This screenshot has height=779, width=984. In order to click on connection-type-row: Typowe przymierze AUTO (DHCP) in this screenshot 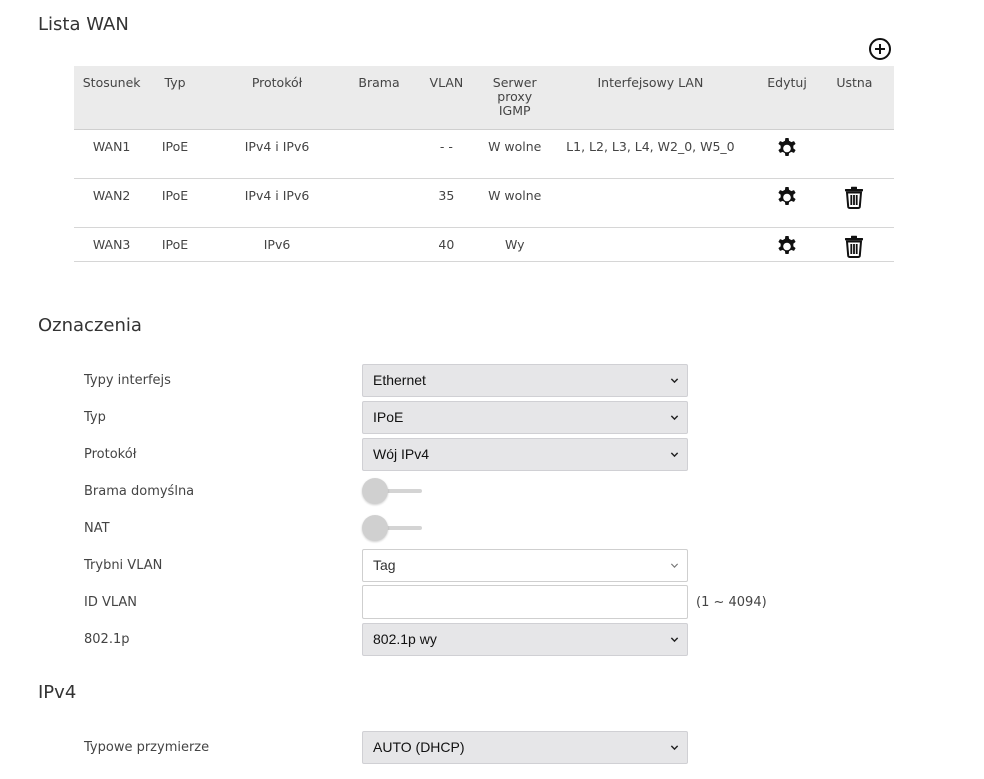, I will do `click(434, 747)`.